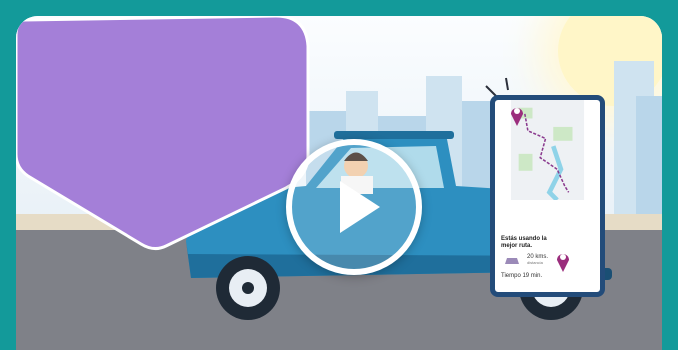  I want to click on car-icon, so click(512, 261).